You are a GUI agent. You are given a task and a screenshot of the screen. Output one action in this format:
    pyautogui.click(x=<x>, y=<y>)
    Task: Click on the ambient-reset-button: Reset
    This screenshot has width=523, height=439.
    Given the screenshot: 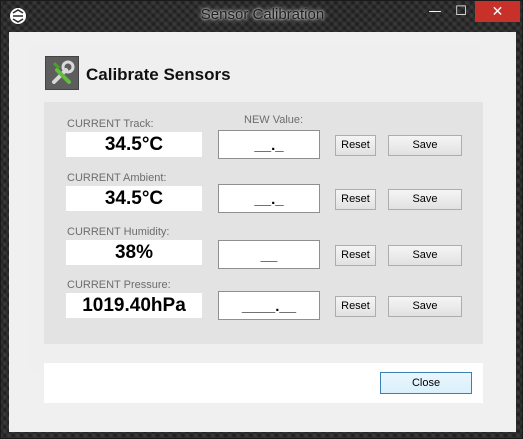 What is the action you would take?
    pyautogui.click(x=355, y=199)
    